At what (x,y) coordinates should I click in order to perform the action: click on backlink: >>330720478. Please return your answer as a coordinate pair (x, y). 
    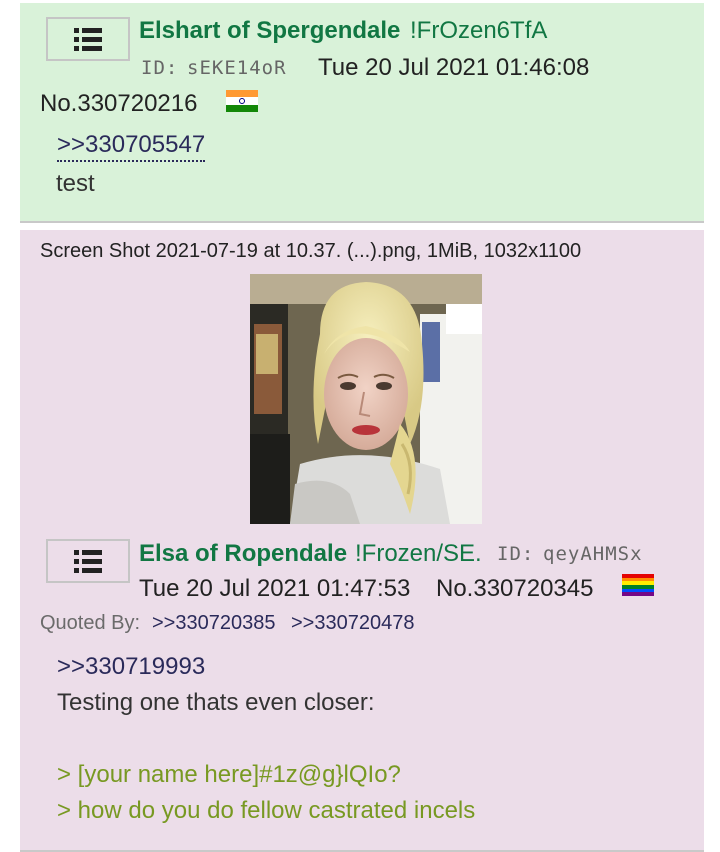
    Looking at the image, I should click on (352, 623).